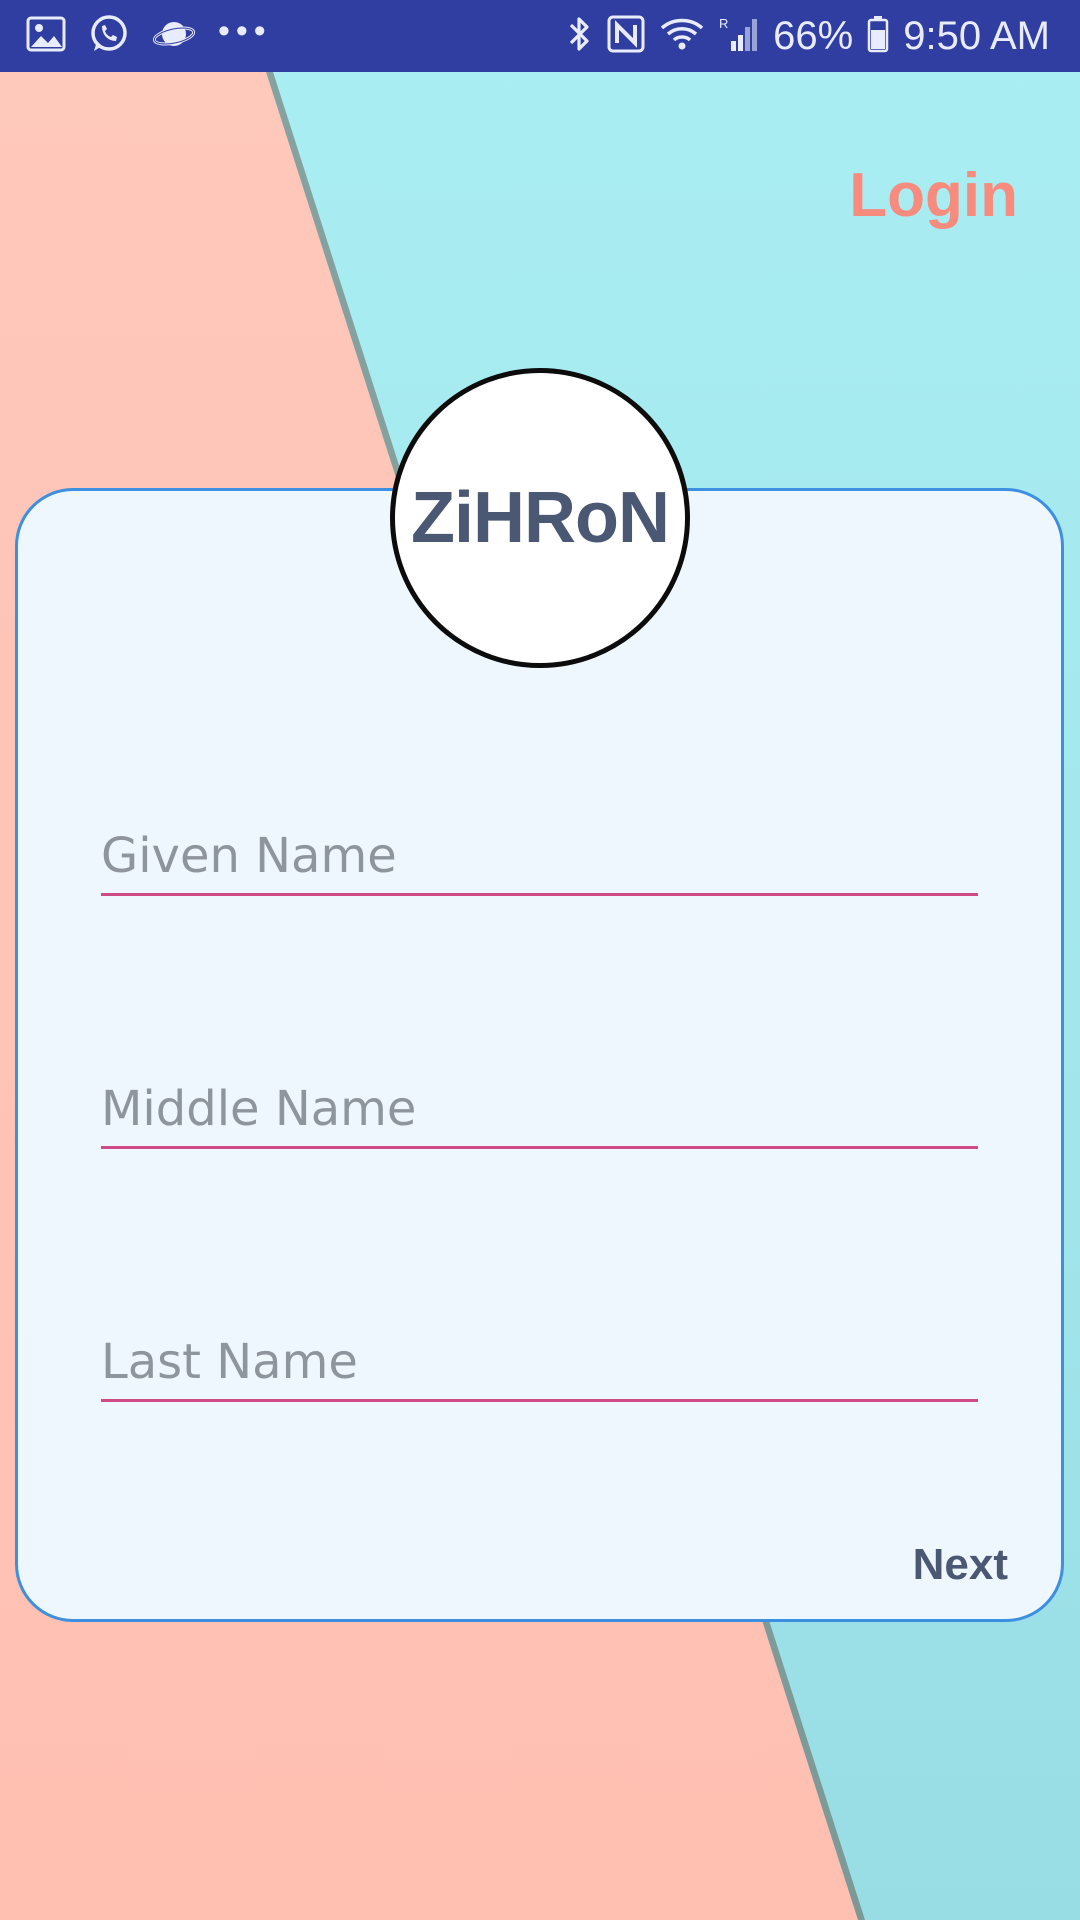  I want to click on planet-icon, so click(174, 36).